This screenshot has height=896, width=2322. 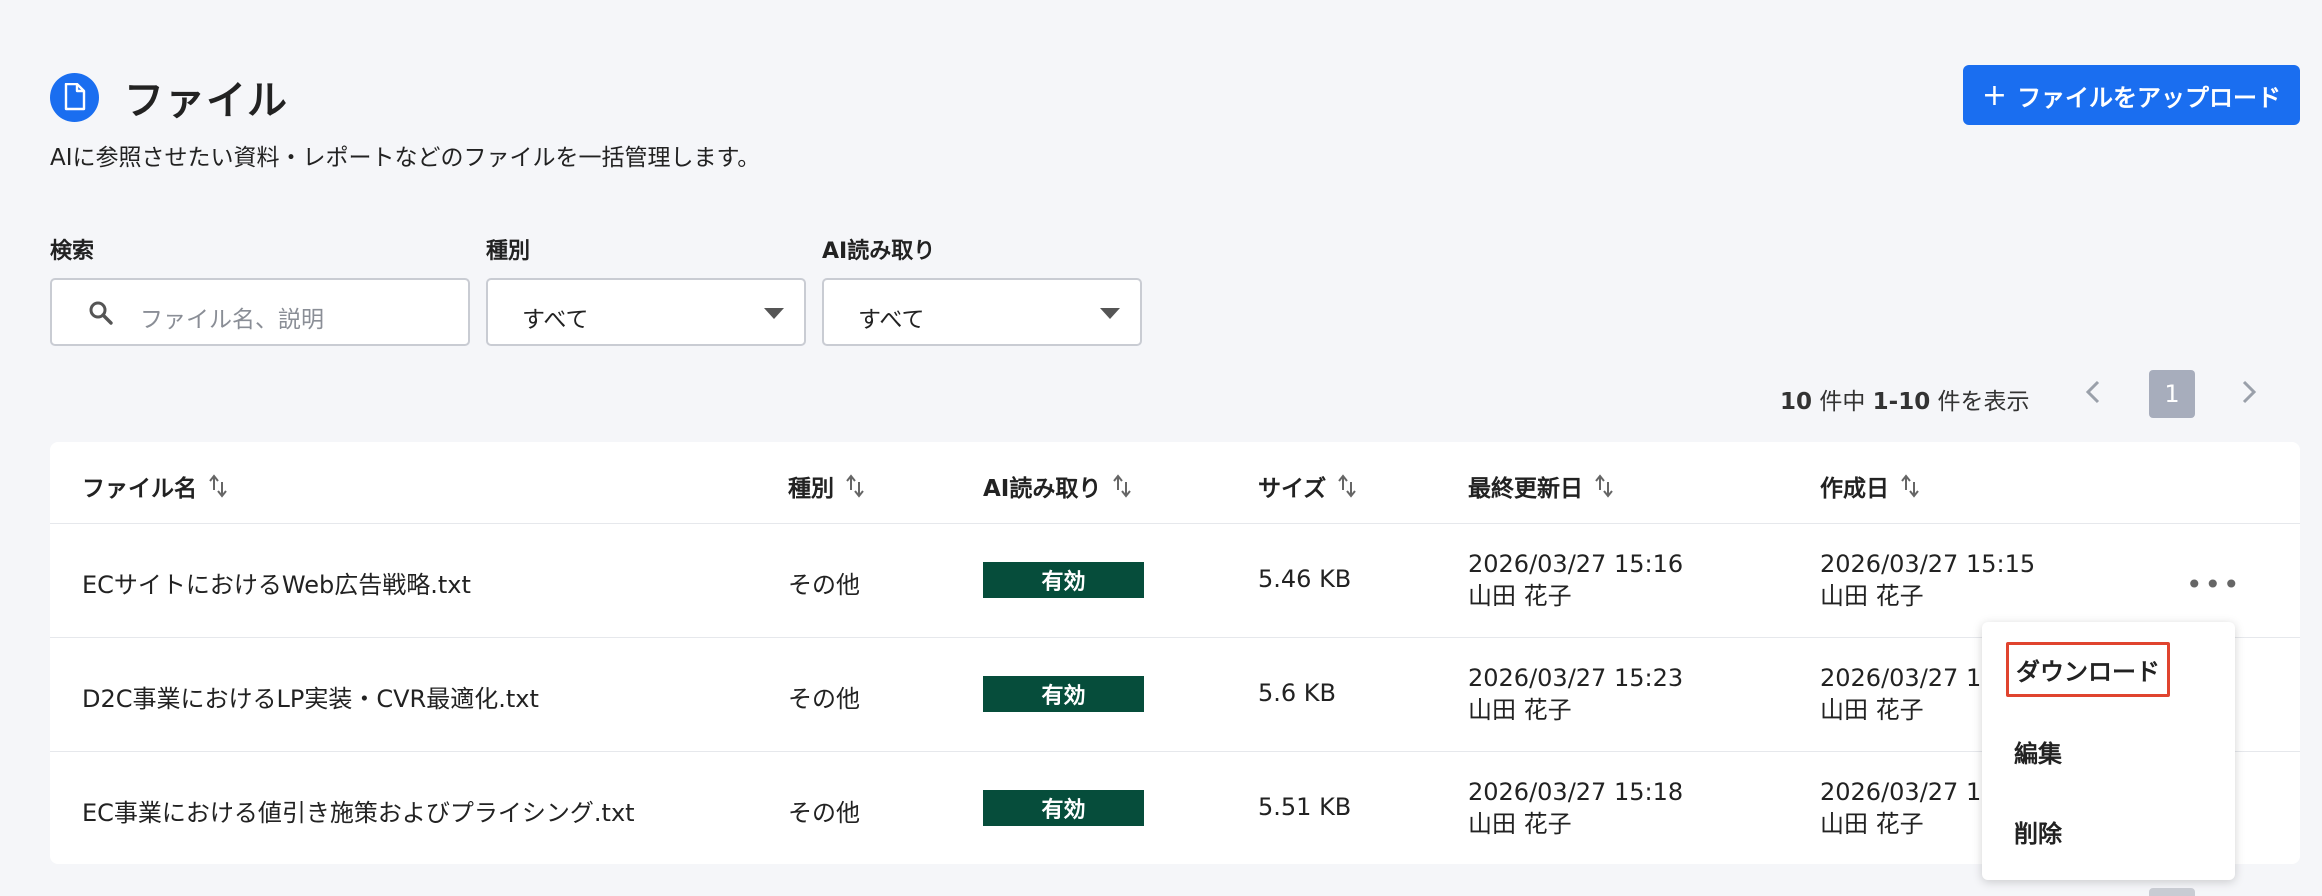 I want to click on file-name: EC事業における値引き施策およびプライシング.txt, so click(x=358, y=810).